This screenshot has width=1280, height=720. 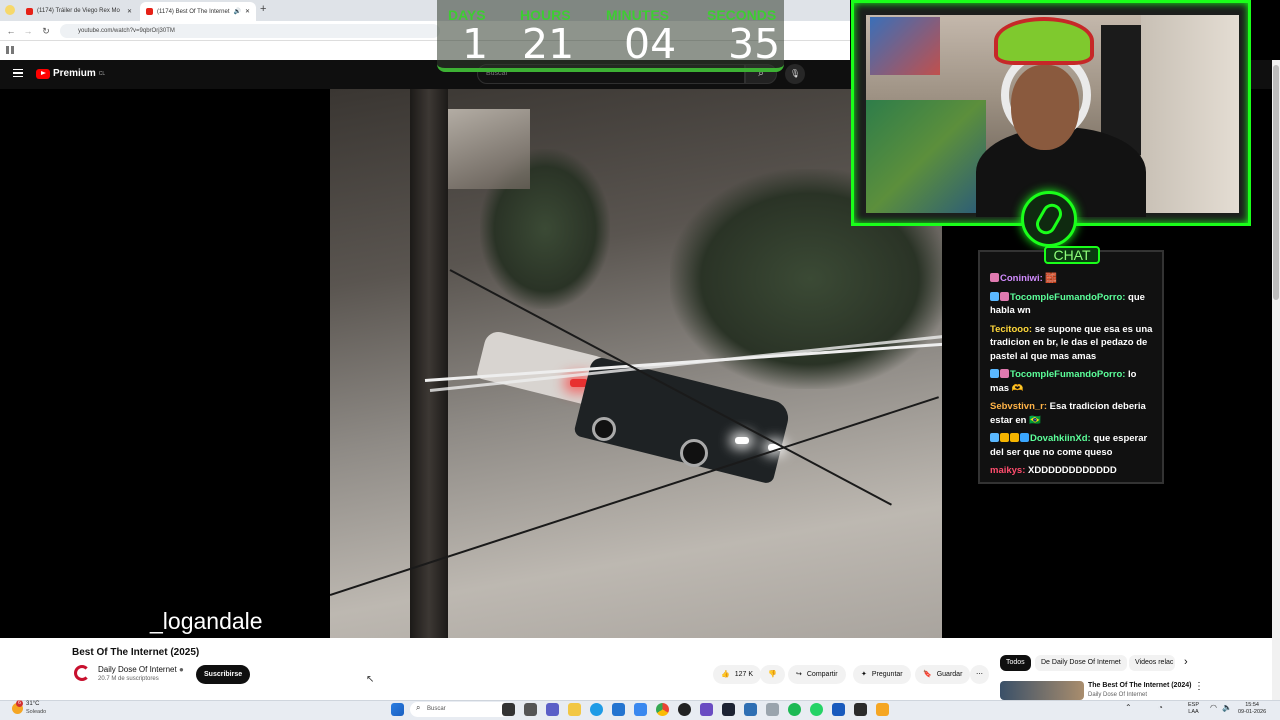 What do you see at coordinates (794, 709) in the screenshot?
I see `spotify-icon` at bounding box center [794, 709].